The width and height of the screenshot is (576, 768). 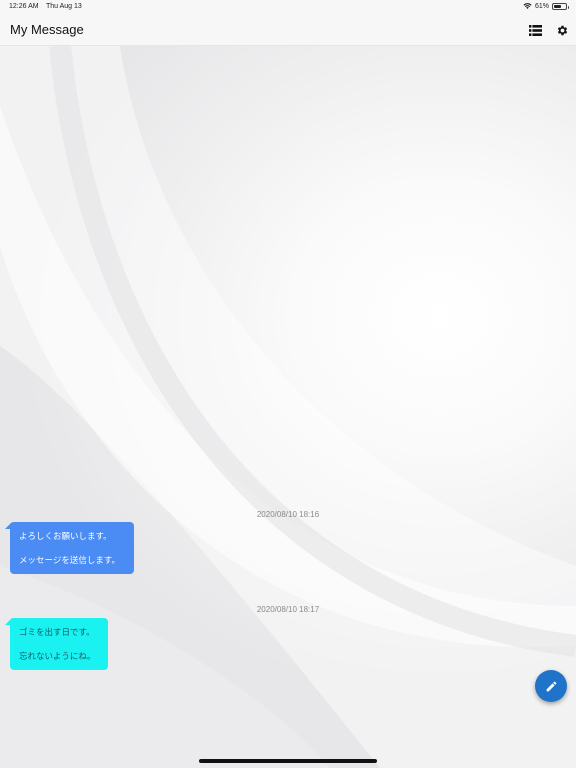 What do you see at coordinates (288, 30) in the screenshot?
I see `navigation-bar: My Message` at bounding box center [288, 30].